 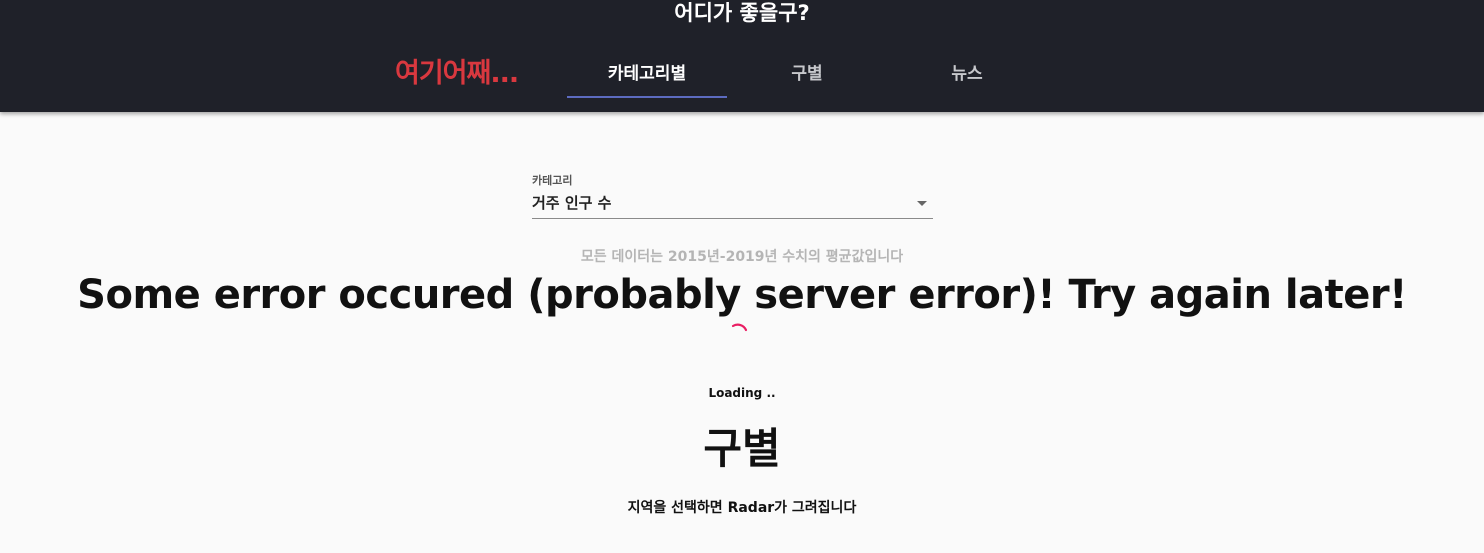 What do you see at coordinates (552, 180) in the screenshot?
I see `category-select-label: 카테고리` at bounding box center [552, 180].